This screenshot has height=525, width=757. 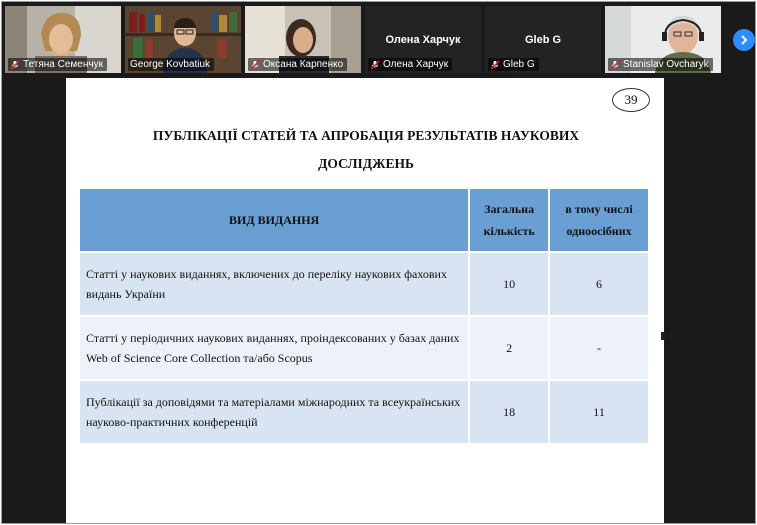 What do you see at coordinates (599, 284) in the screenshot?
I see `row-single: 6` at bounding box center [599, 284].